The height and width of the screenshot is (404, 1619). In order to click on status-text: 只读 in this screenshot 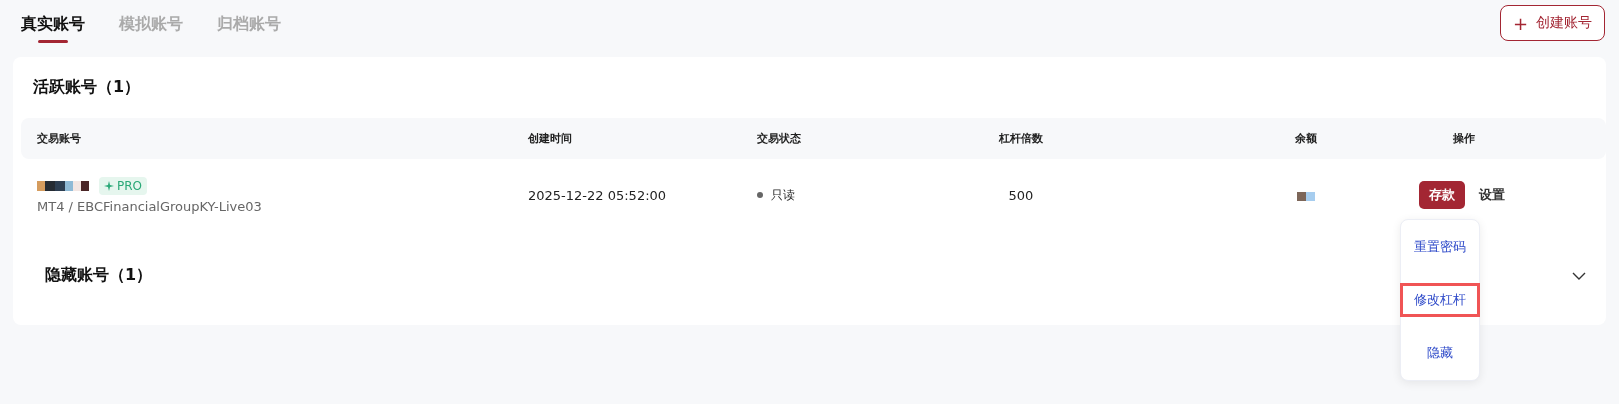, I will do `click(783, 195)`.